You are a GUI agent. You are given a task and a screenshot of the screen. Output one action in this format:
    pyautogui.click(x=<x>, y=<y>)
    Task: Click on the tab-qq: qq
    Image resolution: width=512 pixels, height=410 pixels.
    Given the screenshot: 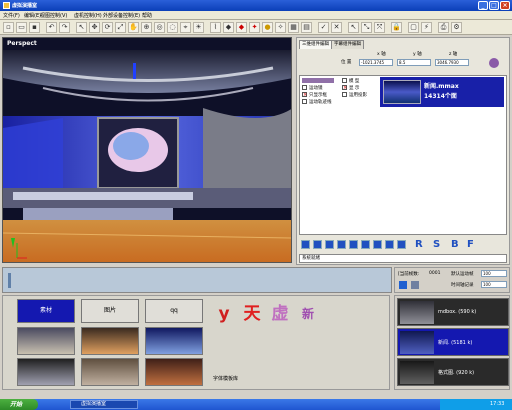 What is the action you would take?
    pyautogui.click(x=174, y=311)
    